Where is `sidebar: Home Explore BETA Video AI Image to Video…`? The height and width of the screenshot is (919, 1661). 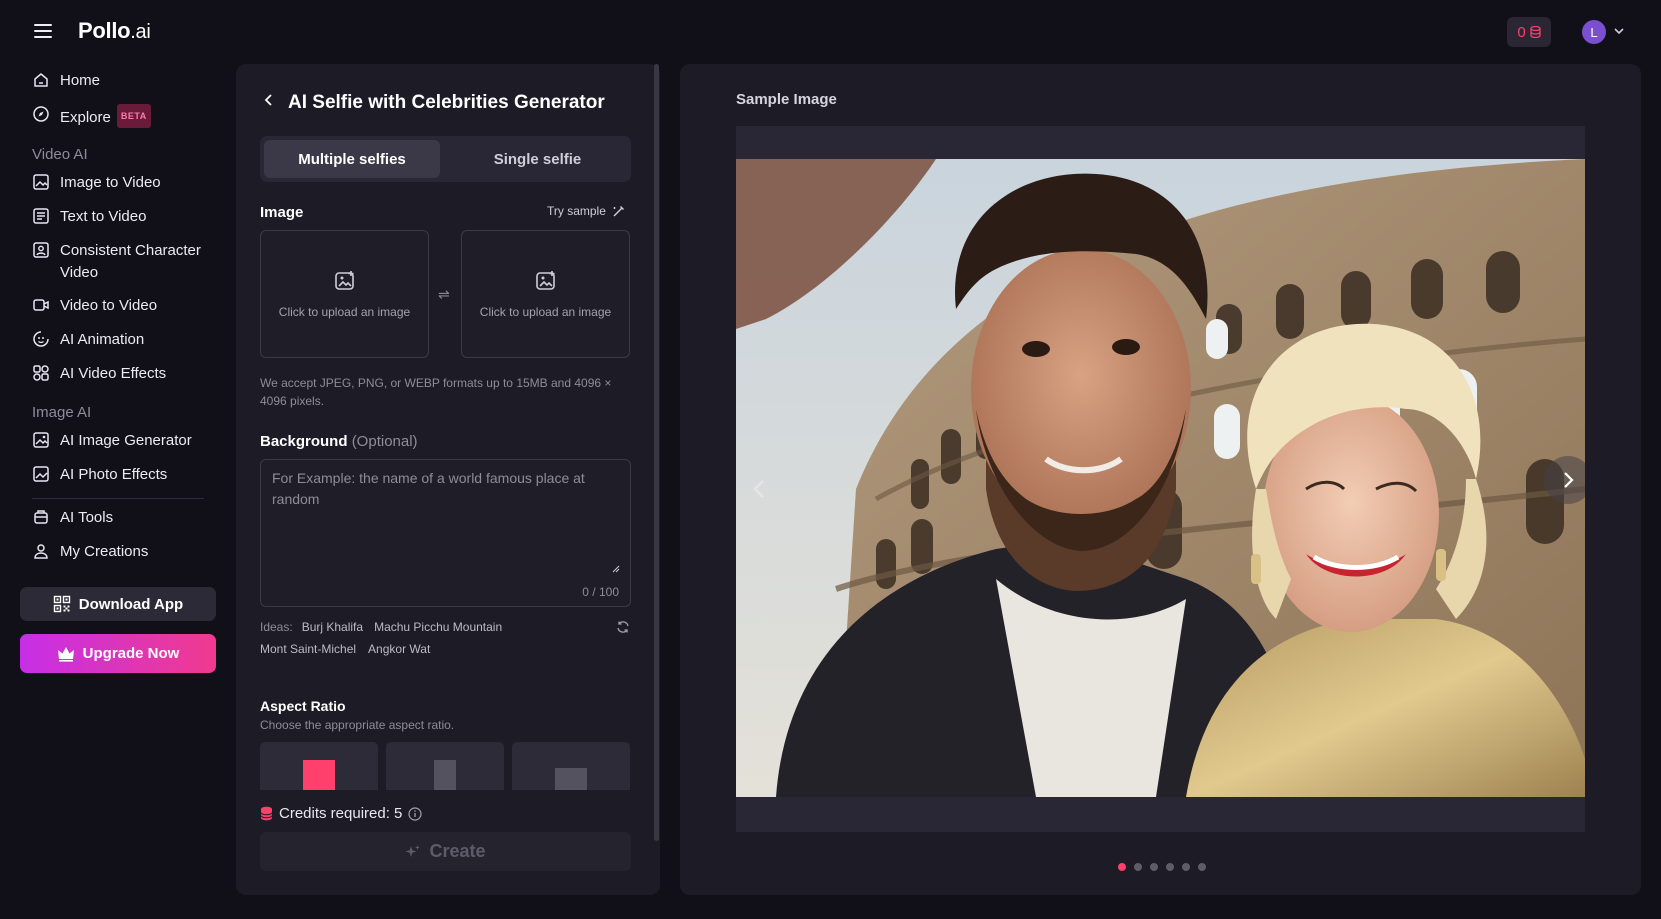
sidebar: Home Explore BETA Video AI Image to Video… is located at coordinates (111, 491).